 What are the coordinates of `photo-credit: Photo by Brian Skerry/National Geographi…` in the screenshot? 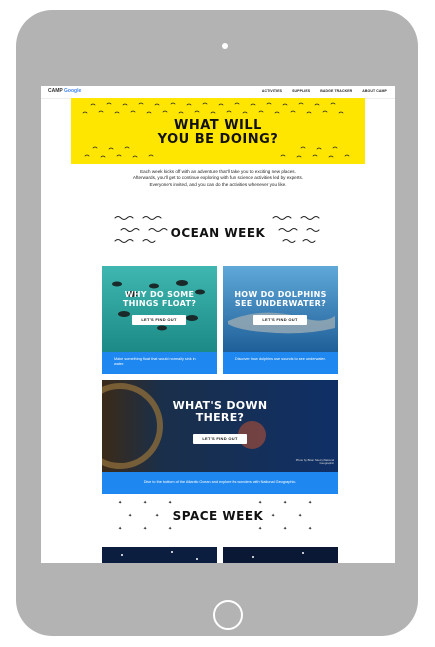 It's located at (314, 462).